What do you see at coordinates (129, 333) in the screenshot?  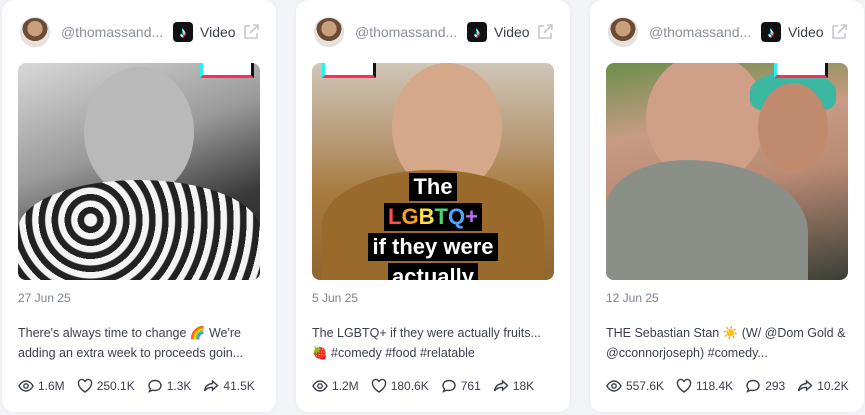 I see `description-line: There's always time to change 🌈 We're` at bounding box center [129, 333].